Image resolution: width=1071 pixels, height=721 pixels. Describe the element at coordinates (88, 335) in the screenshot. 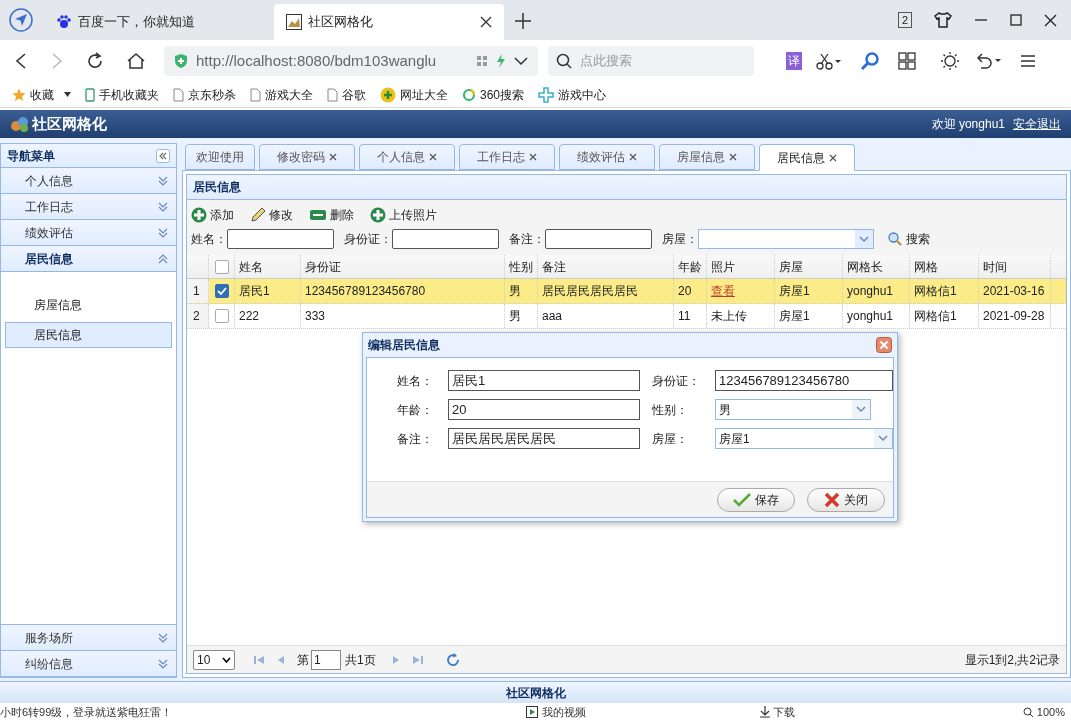

I see `nav-item: 居民信息` at that location.